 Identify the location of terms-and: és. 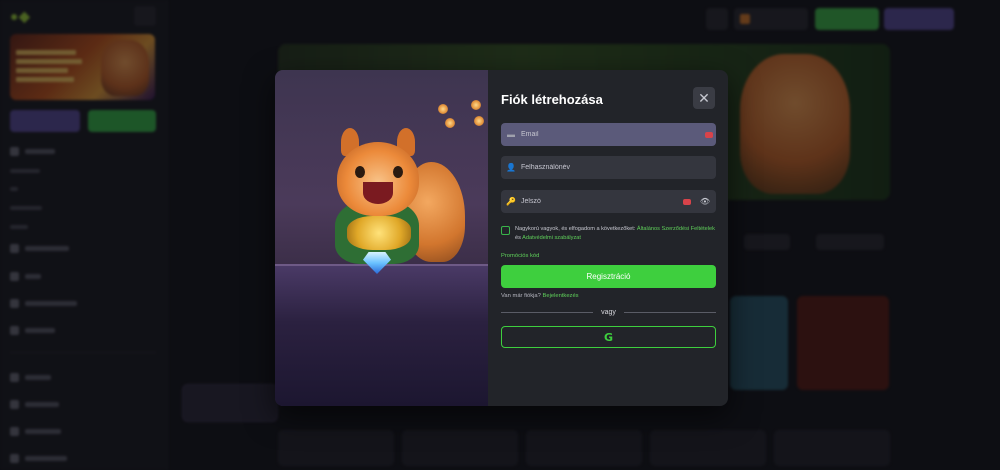
(518, 238).